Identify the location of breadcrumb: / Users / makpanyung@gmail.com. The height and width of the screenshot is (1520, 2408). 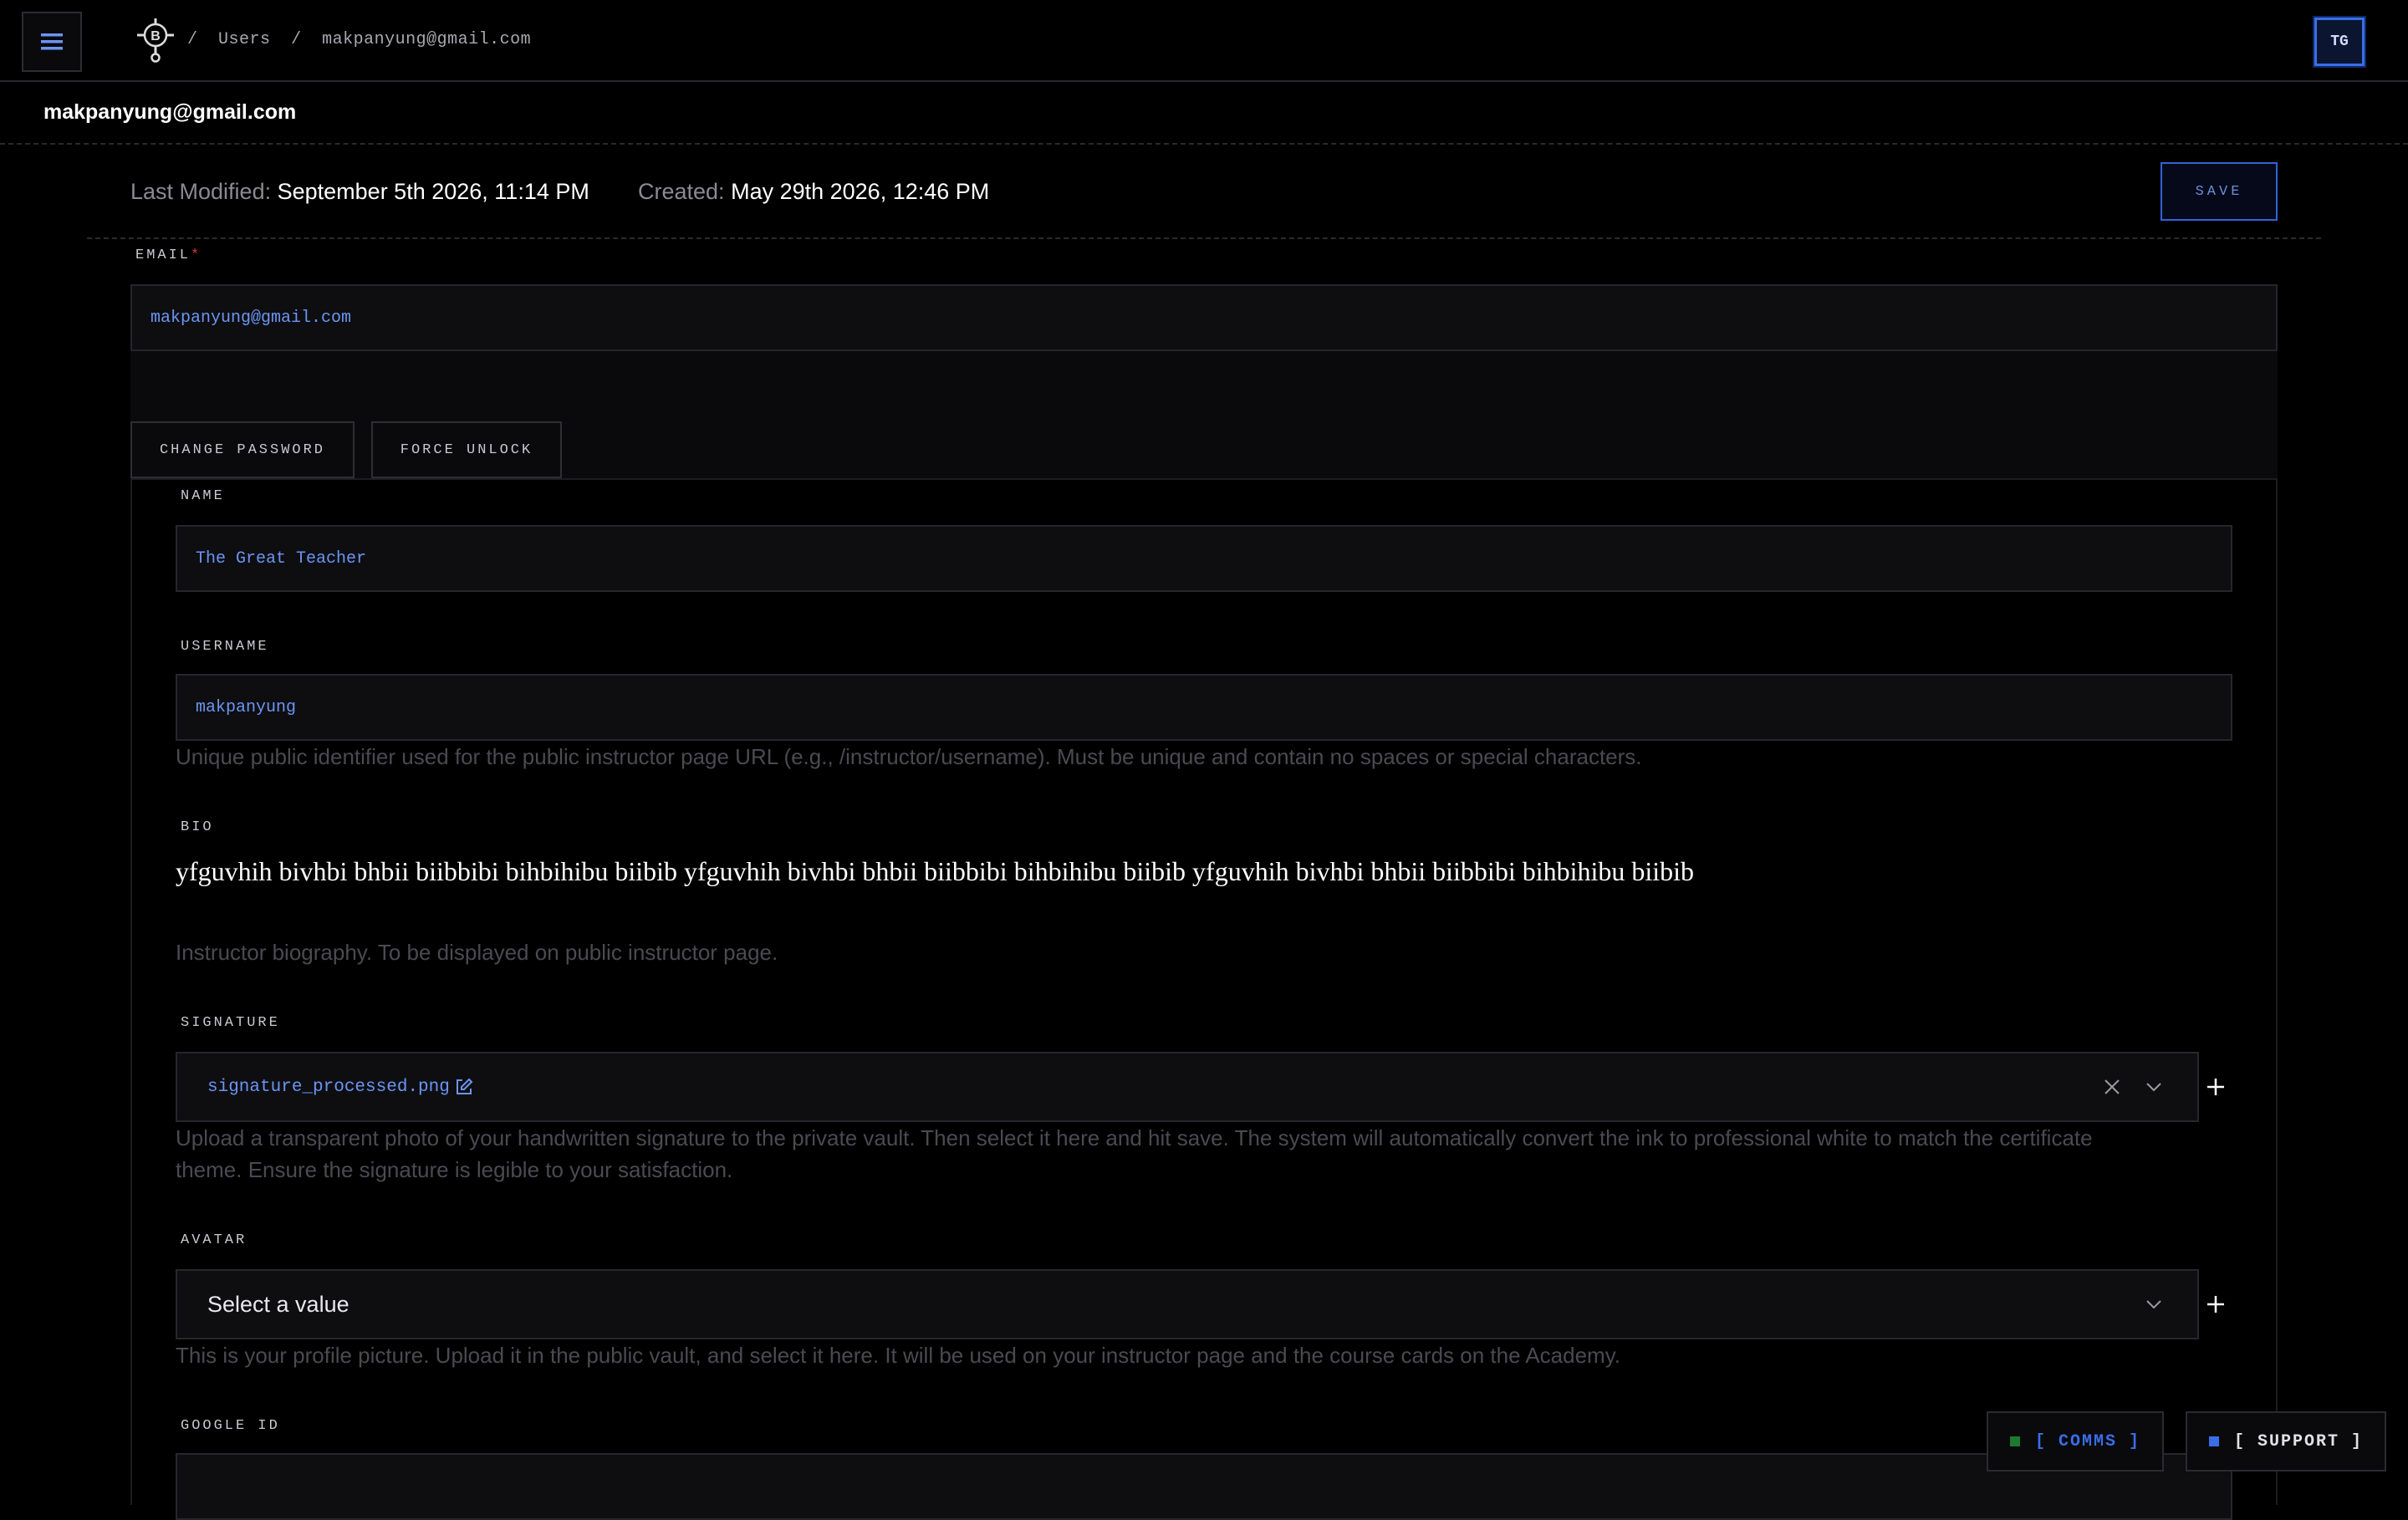
(364, 39).